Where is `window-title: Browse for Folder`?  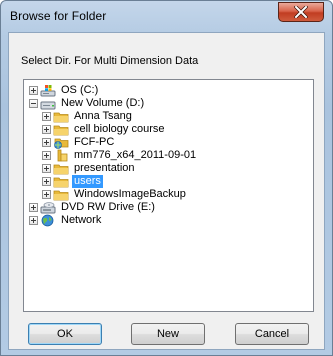
window-title: Browse for Folder is located at coordinates (58, 16).